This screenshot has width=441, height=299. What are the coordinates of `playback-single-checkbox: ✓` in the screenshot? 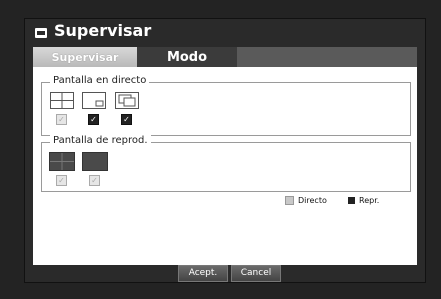 It's located at (94, 180).